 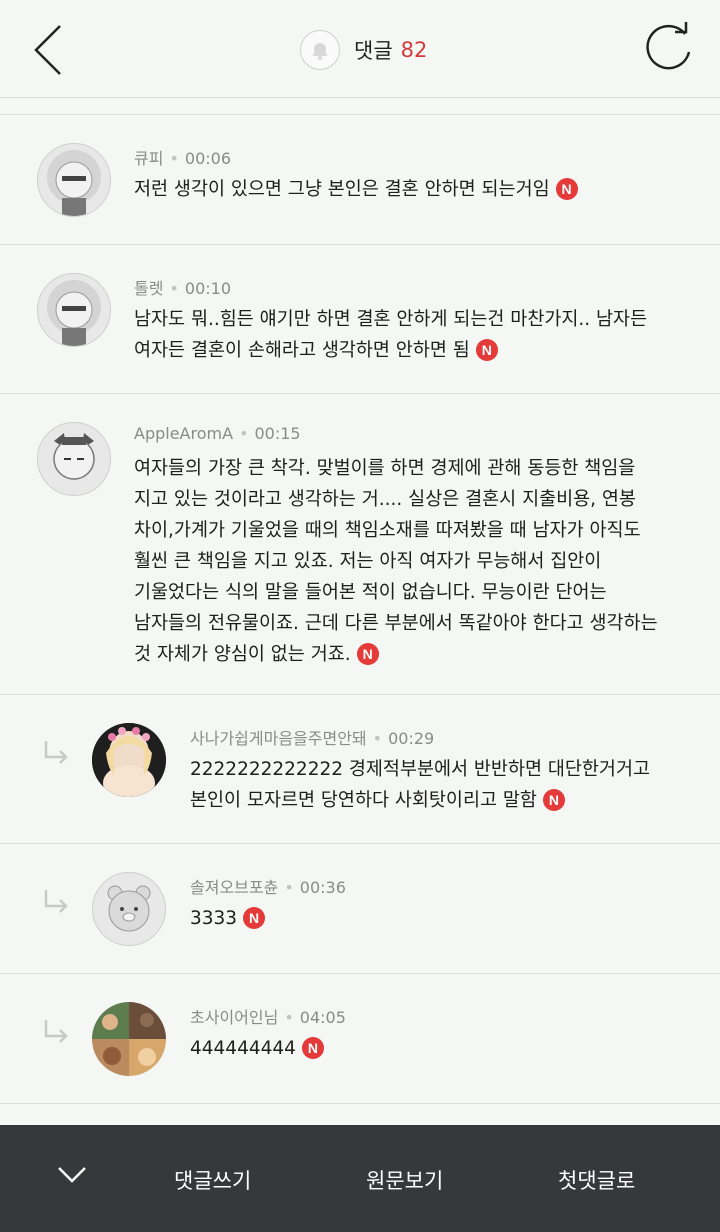 I want to click on comment-time: 00:15, so click(x=277, y=433).